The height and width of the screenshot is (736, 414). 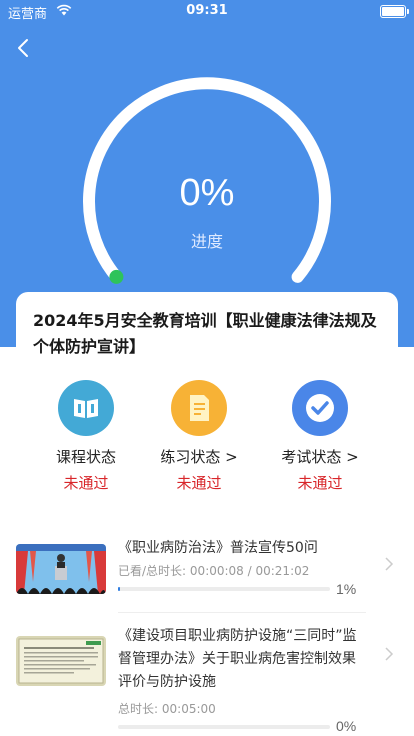 What do you see at coordinates (116, 276) in the screenshot?
I see `progress-gauge-indicator` at bounding box center [116, 276].